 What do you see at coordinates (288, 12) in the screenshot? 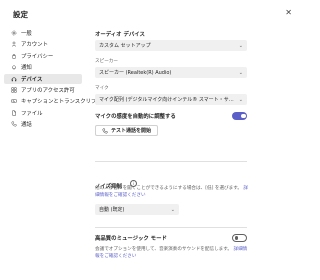
I see `close-icon: ✕` at bounding box center [288, 12].